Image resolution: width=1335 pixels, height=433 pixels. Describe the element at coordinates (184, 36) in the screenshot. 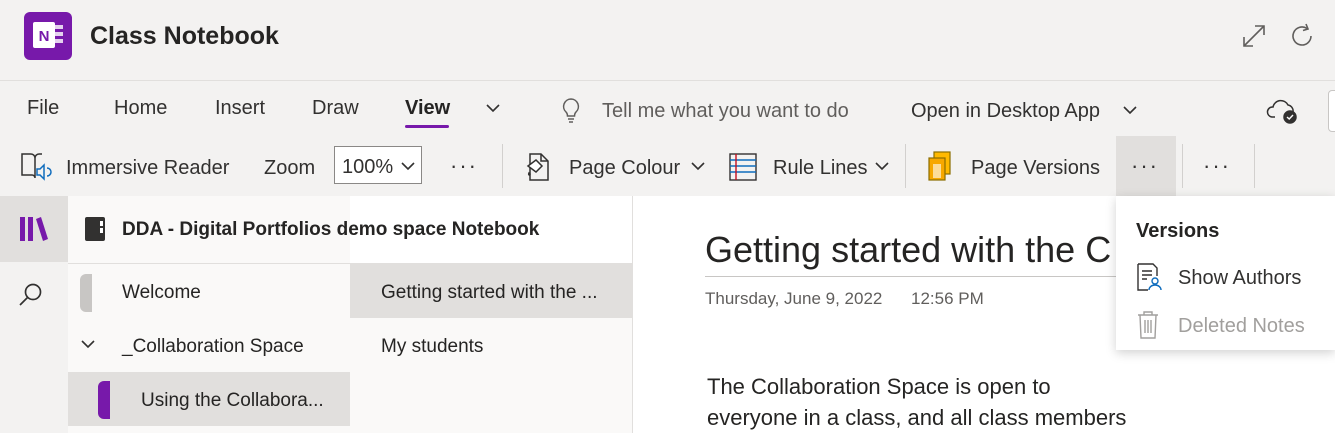

I see `app-title: Class Notebook` at that location.